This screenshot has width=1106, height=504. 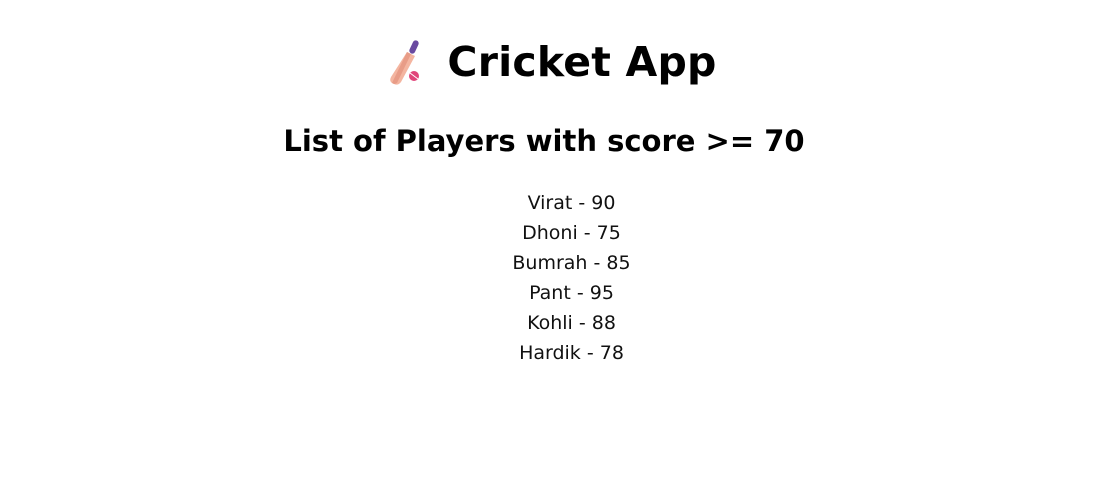 I want to click on player-list-item: Dhoni - 75, so click(x=571, y=233).